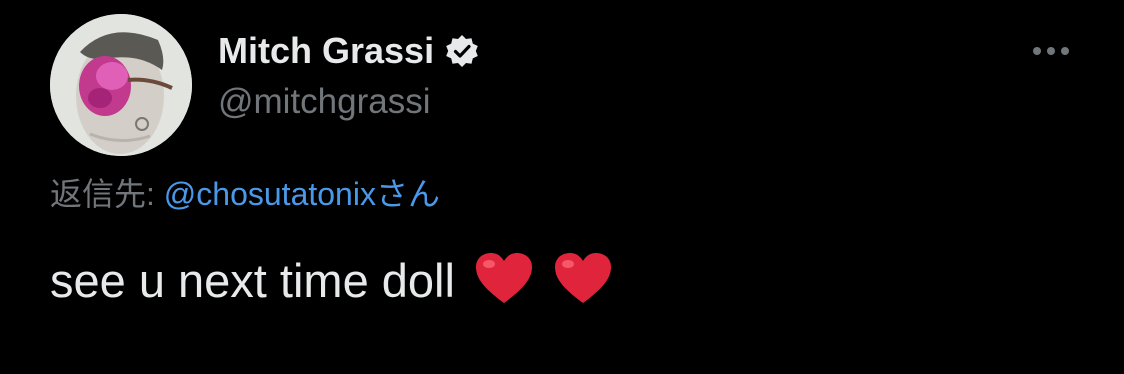  I want to click on avatar-image, so click(121, 85).